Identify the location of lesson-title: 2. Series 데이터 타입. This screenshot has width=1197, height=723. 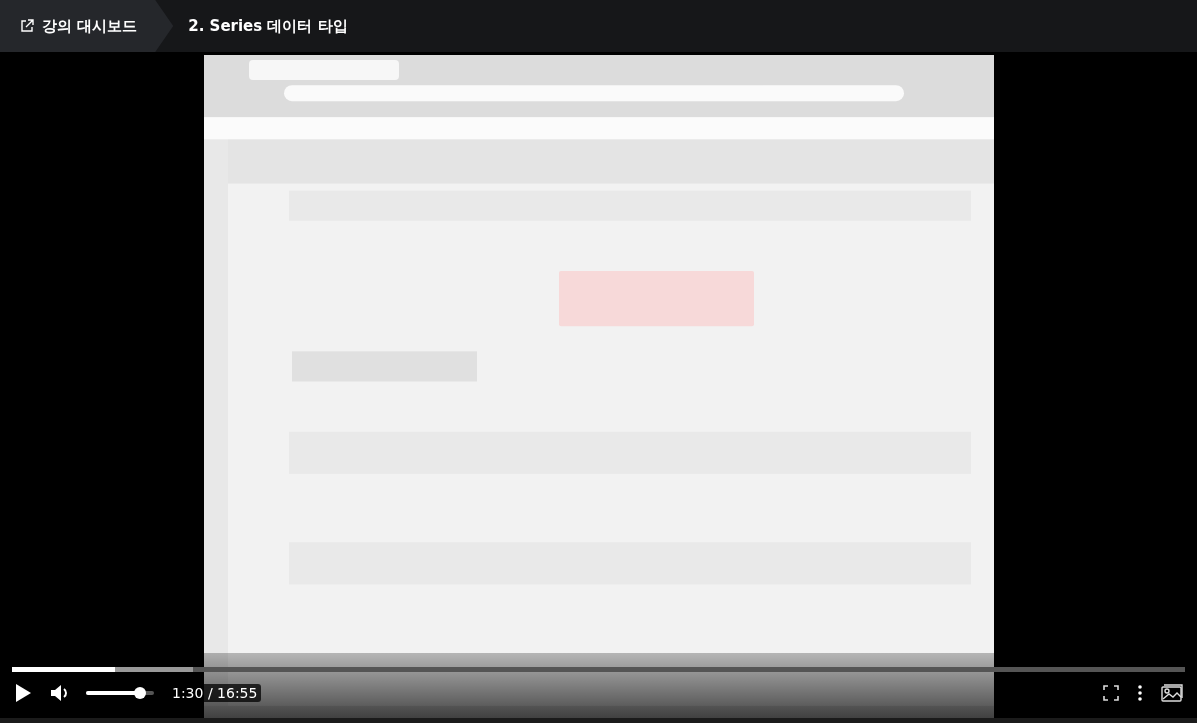
(268, 26).